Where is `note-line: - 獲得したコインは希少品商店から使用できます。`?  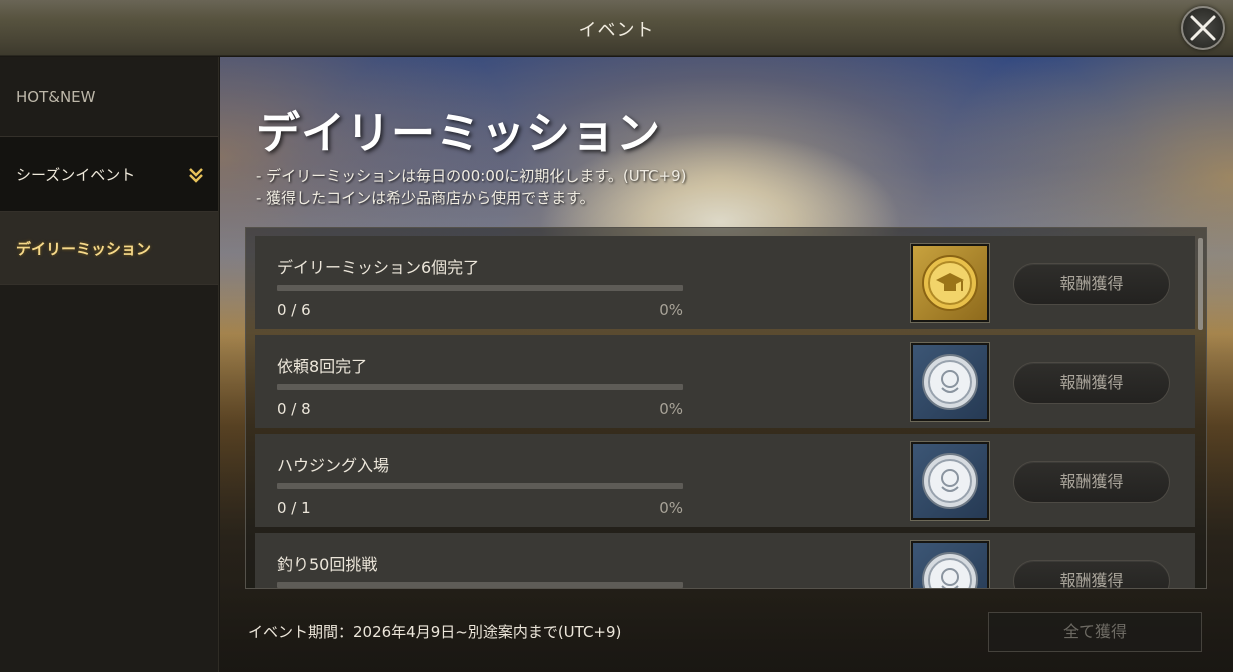
note-line: - 獲得したコインは希少品商店から使用できます。 is located at coordinates (425, 198).